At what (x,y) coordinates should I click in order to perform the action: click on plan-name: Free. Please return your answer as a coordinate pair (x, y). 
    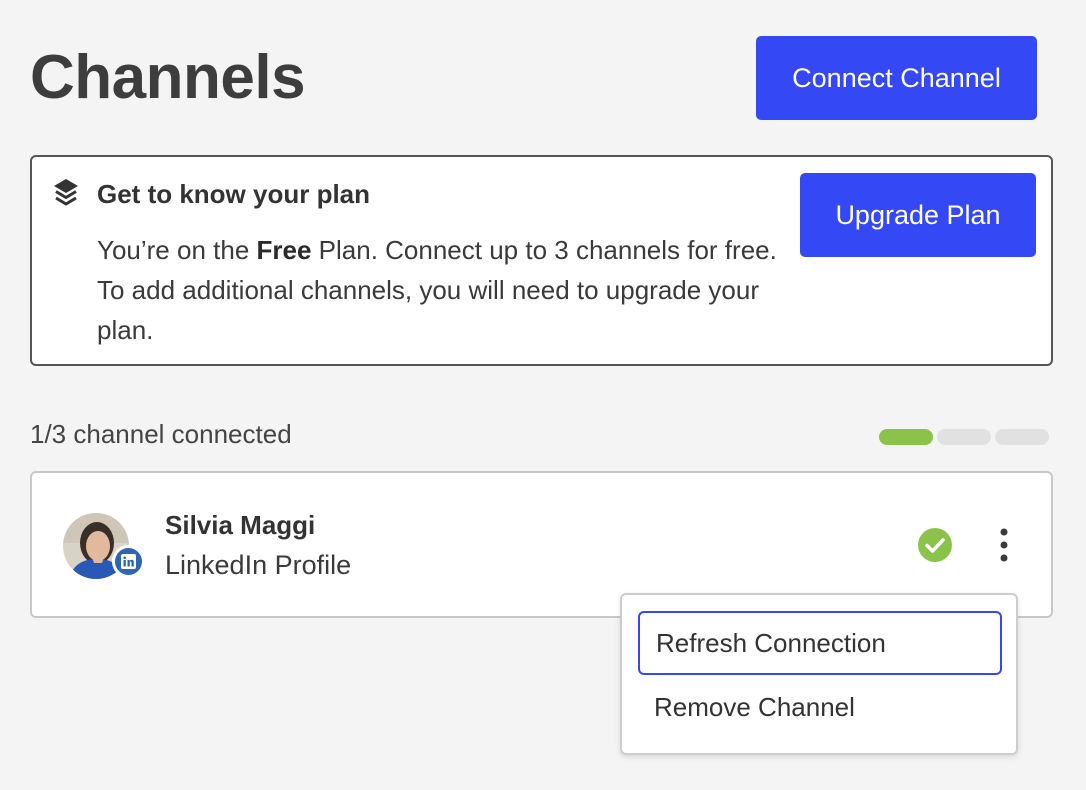
    Looking at the image, I should click on (284, 250).